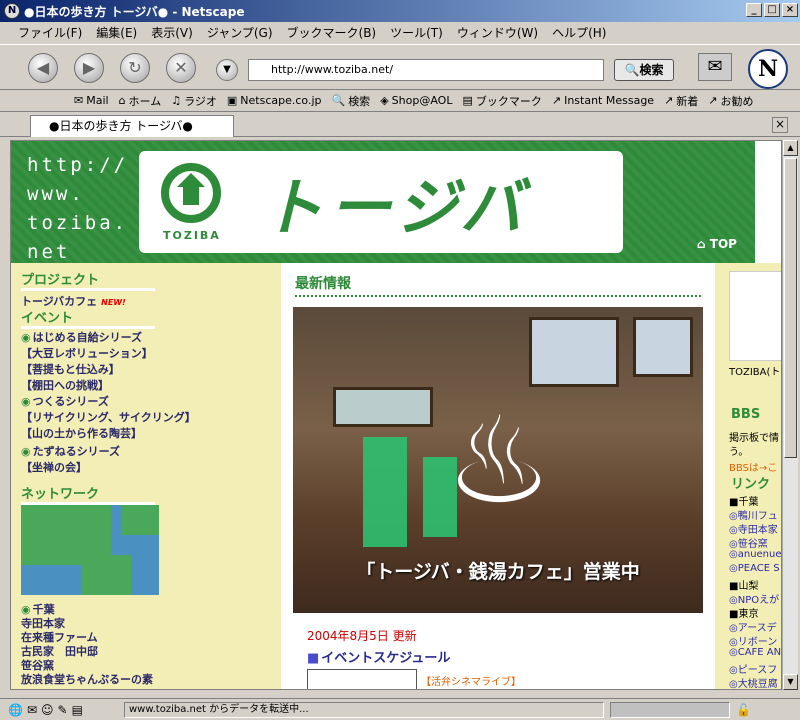 This screenshot has height=720, width=800. I want to click on reload-icon: ↻, so click(135, 67).